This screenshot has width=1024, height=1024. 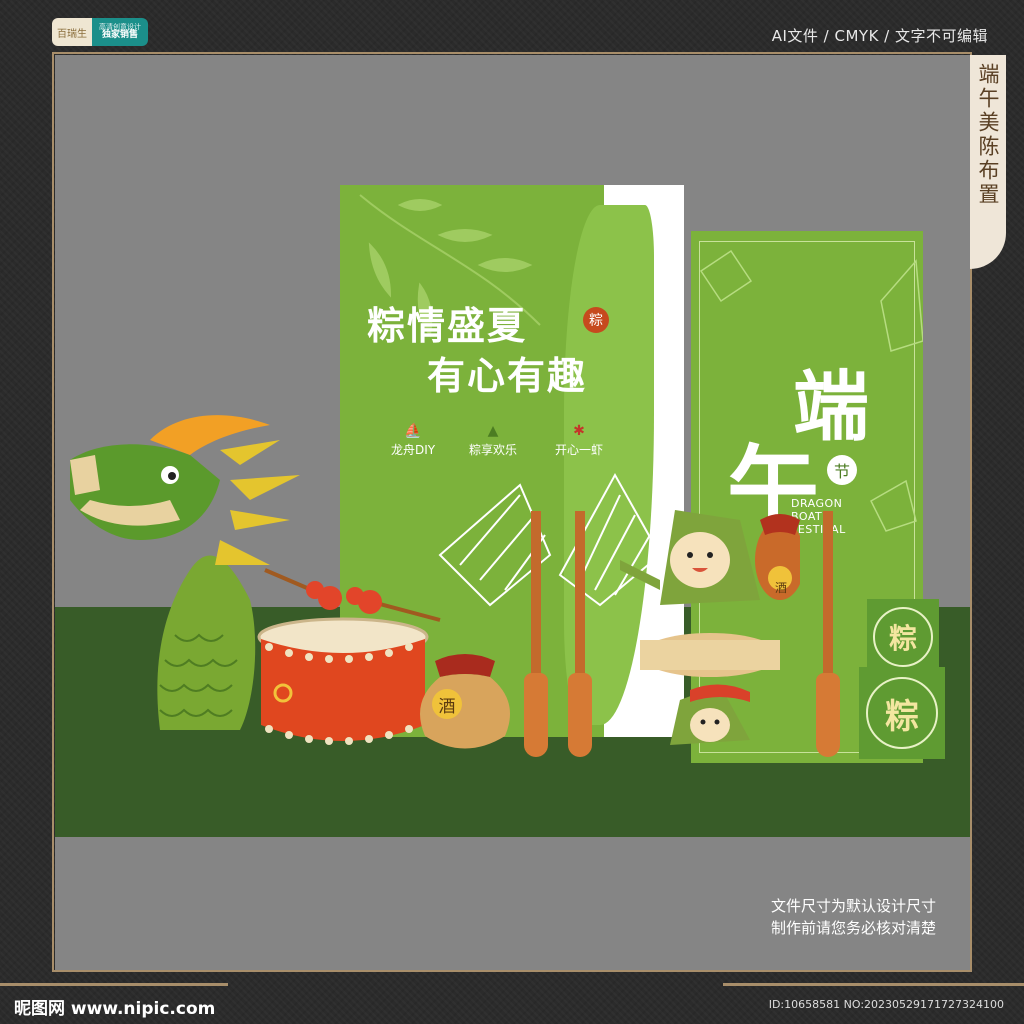 I want to click on file-info: AI文件 / CMYK / 文字不可编辑, so click(x=879, y=36).